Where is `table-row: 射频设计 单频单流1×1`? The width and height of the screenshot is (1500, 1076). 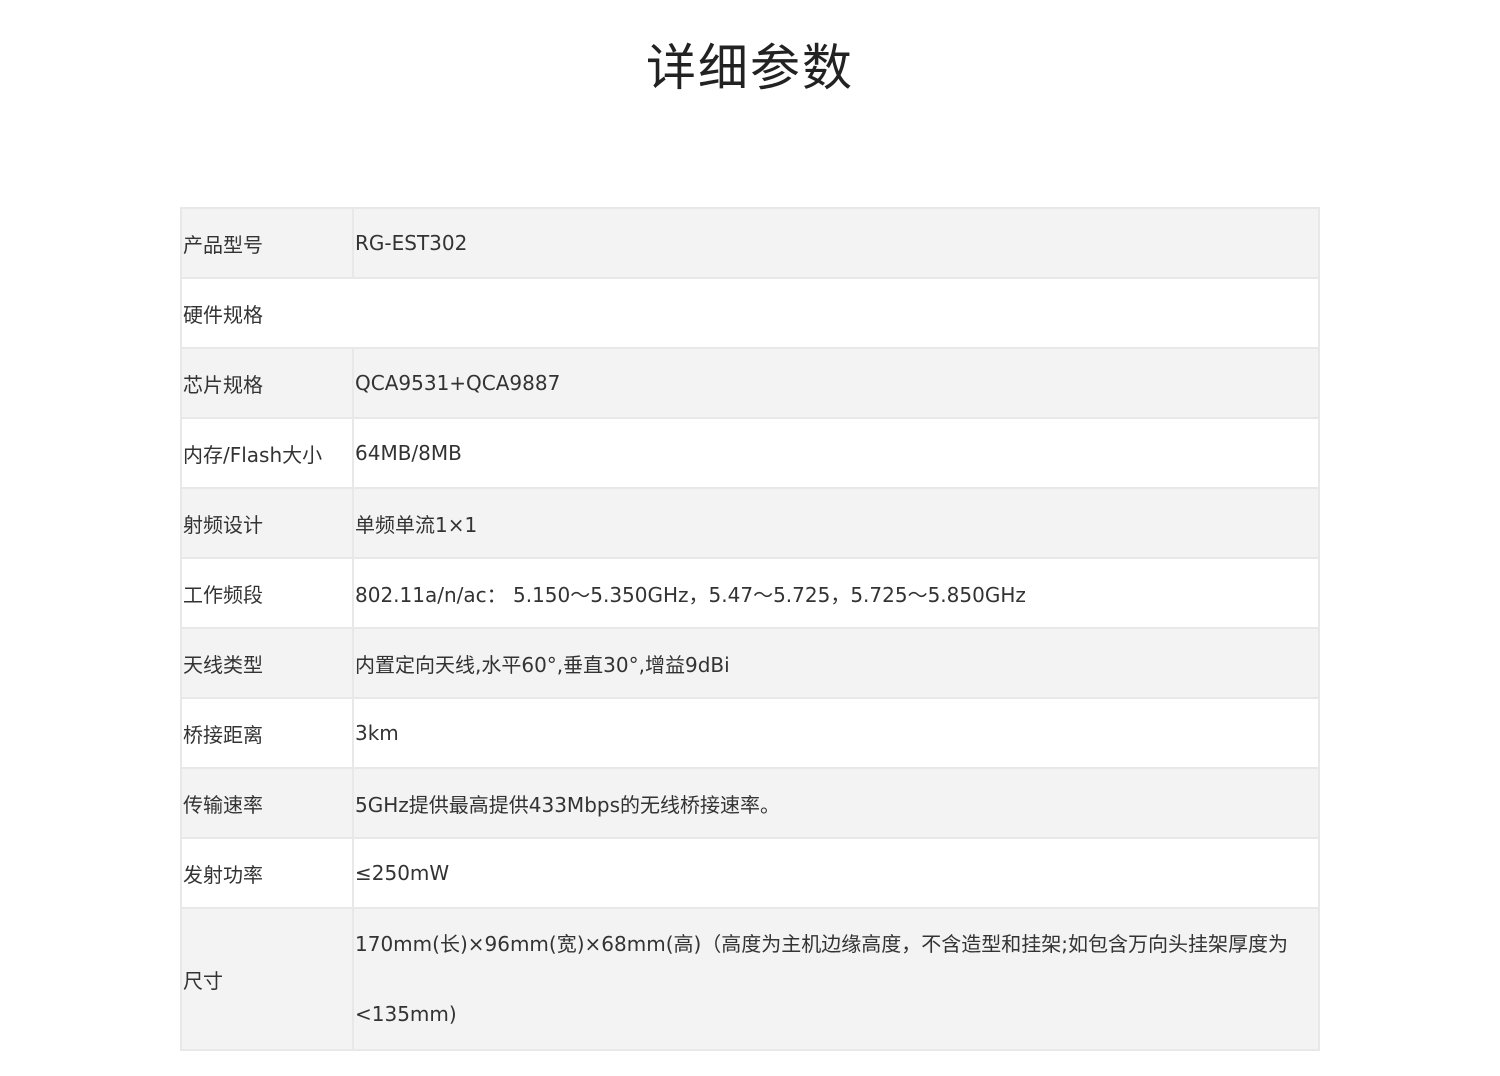
table-row: 射频设计 单频单流1×1 is located at coordinates (750, 523).